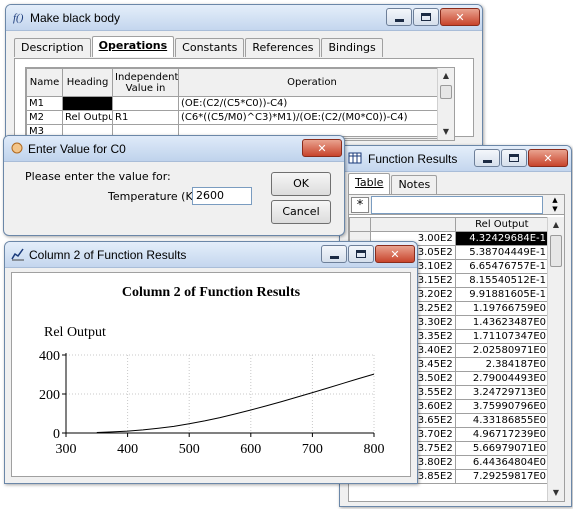 Image resolution: width=573 pixels, height=509 pixels. I want to click on y-tick-label: 200, so click(49, 395).